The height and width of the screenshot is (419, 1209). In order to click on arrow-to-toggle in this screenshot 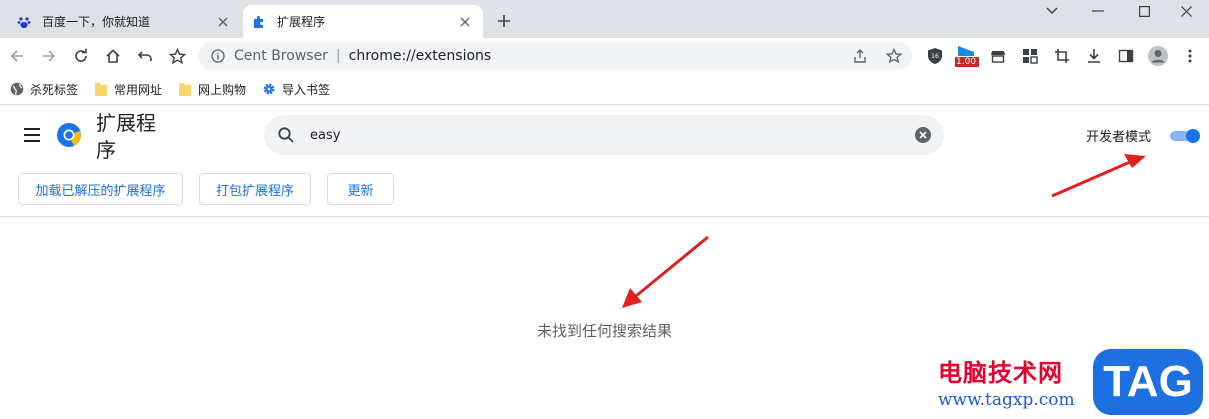, I will do `click(1098, 176)`.